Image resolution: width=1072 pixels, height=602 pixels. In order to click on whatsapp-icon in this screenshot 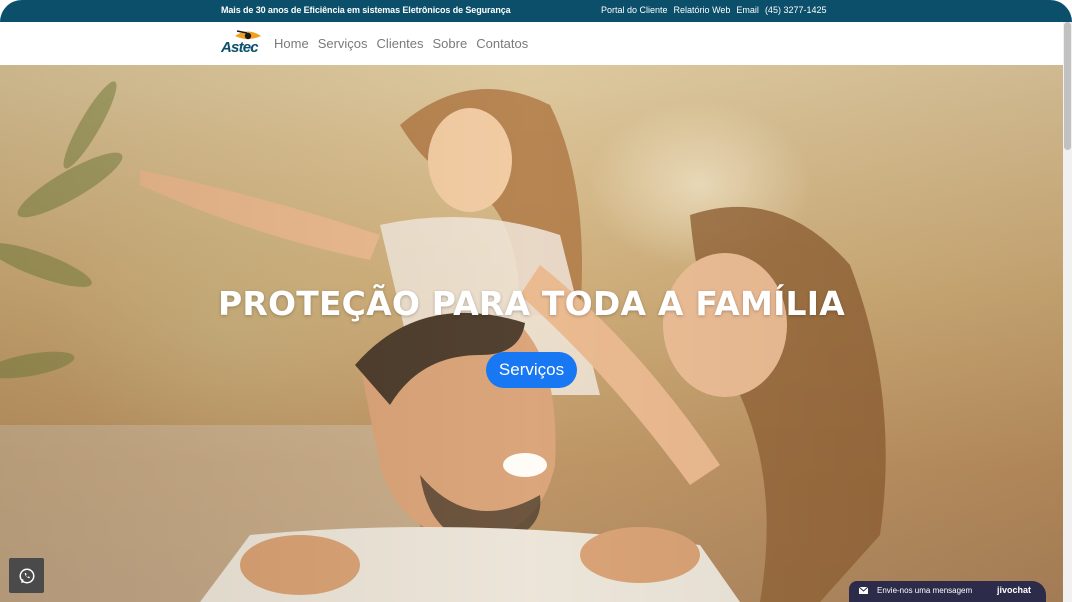, I will do `click(26, 575)`.